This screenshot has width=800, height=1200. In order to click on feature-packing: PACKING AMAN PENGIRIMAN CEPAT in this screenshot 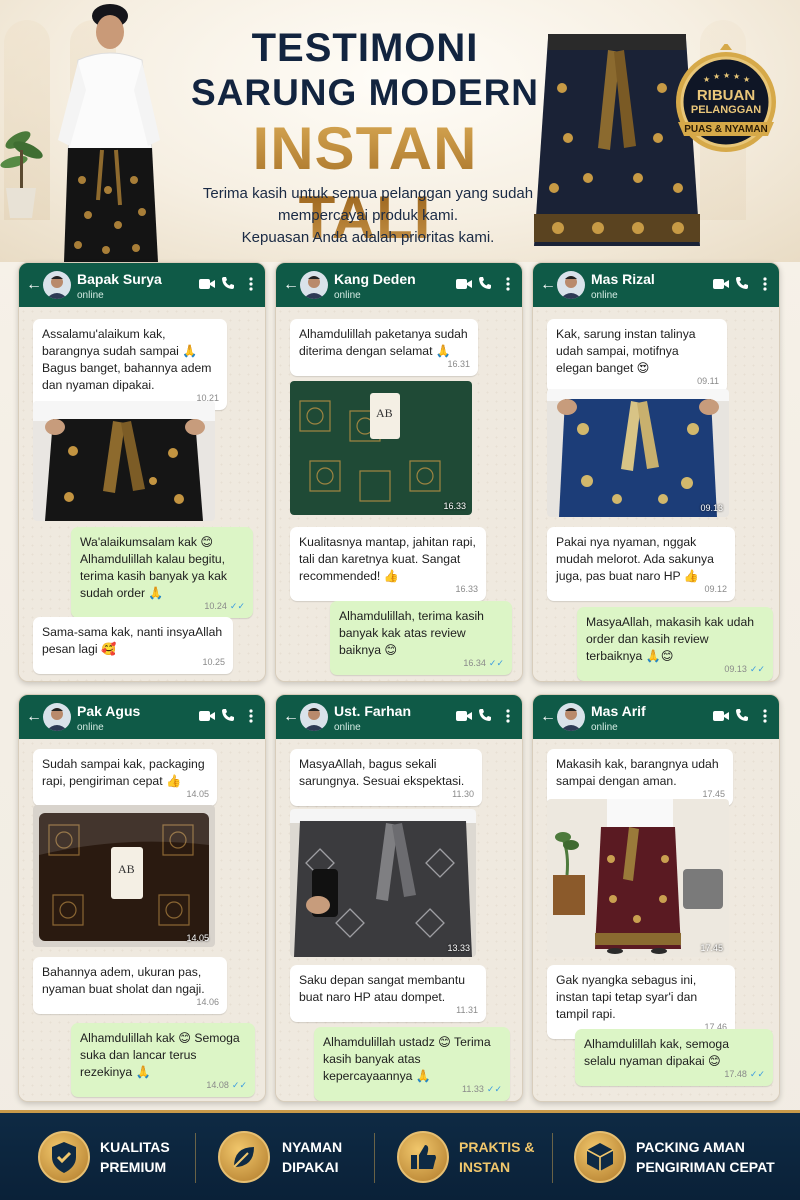, I will do `click(705, 1157)`.